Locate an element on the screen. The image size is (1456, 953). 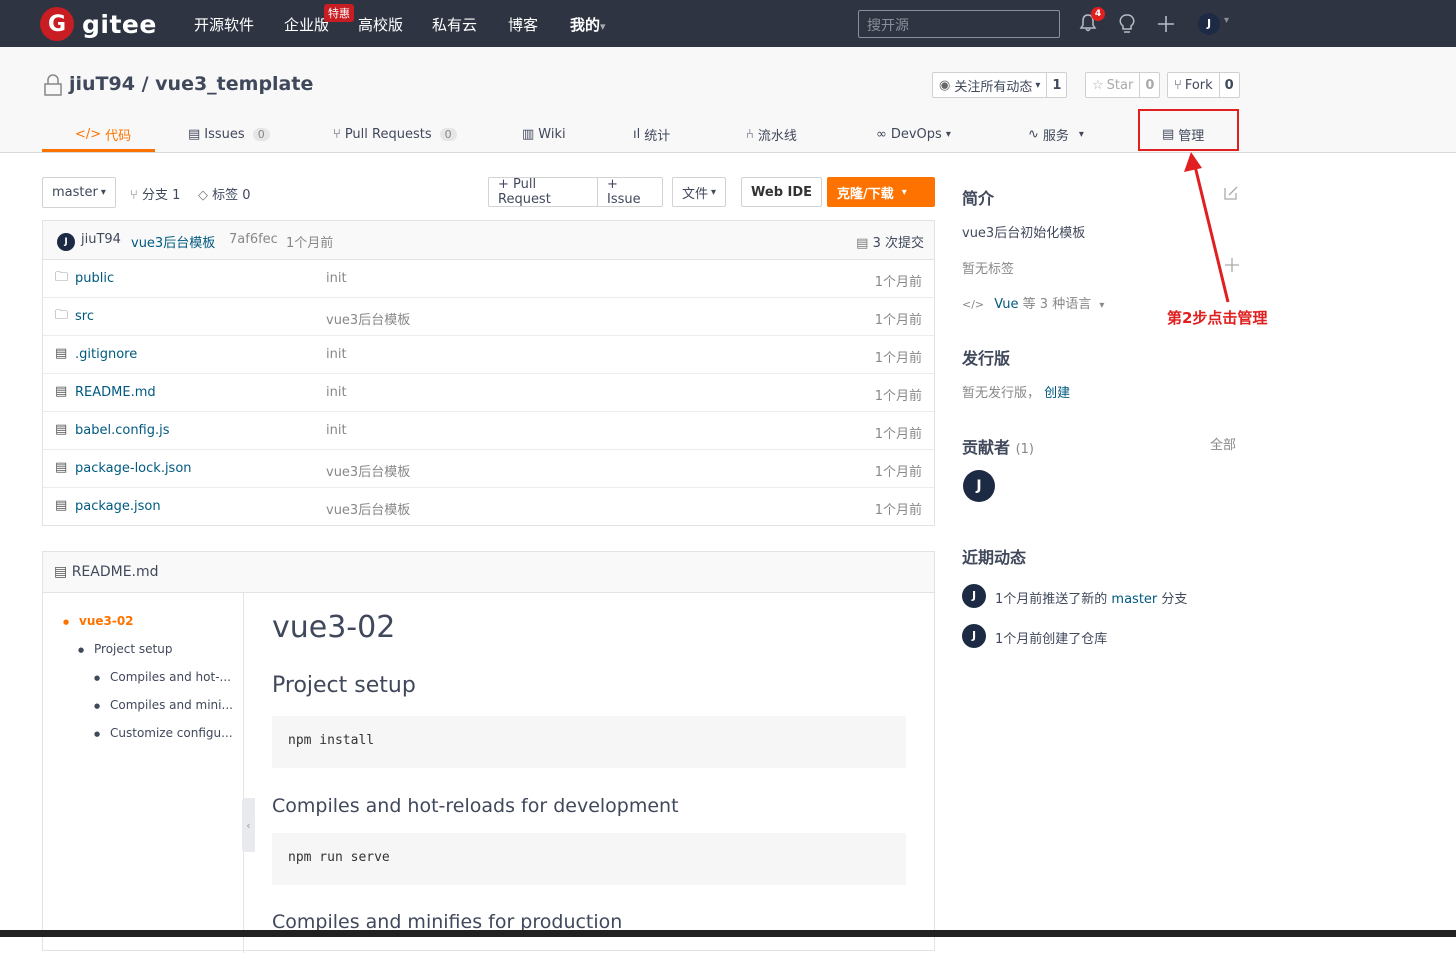
toc-item: Project setup is located at coordinates (125, 650).